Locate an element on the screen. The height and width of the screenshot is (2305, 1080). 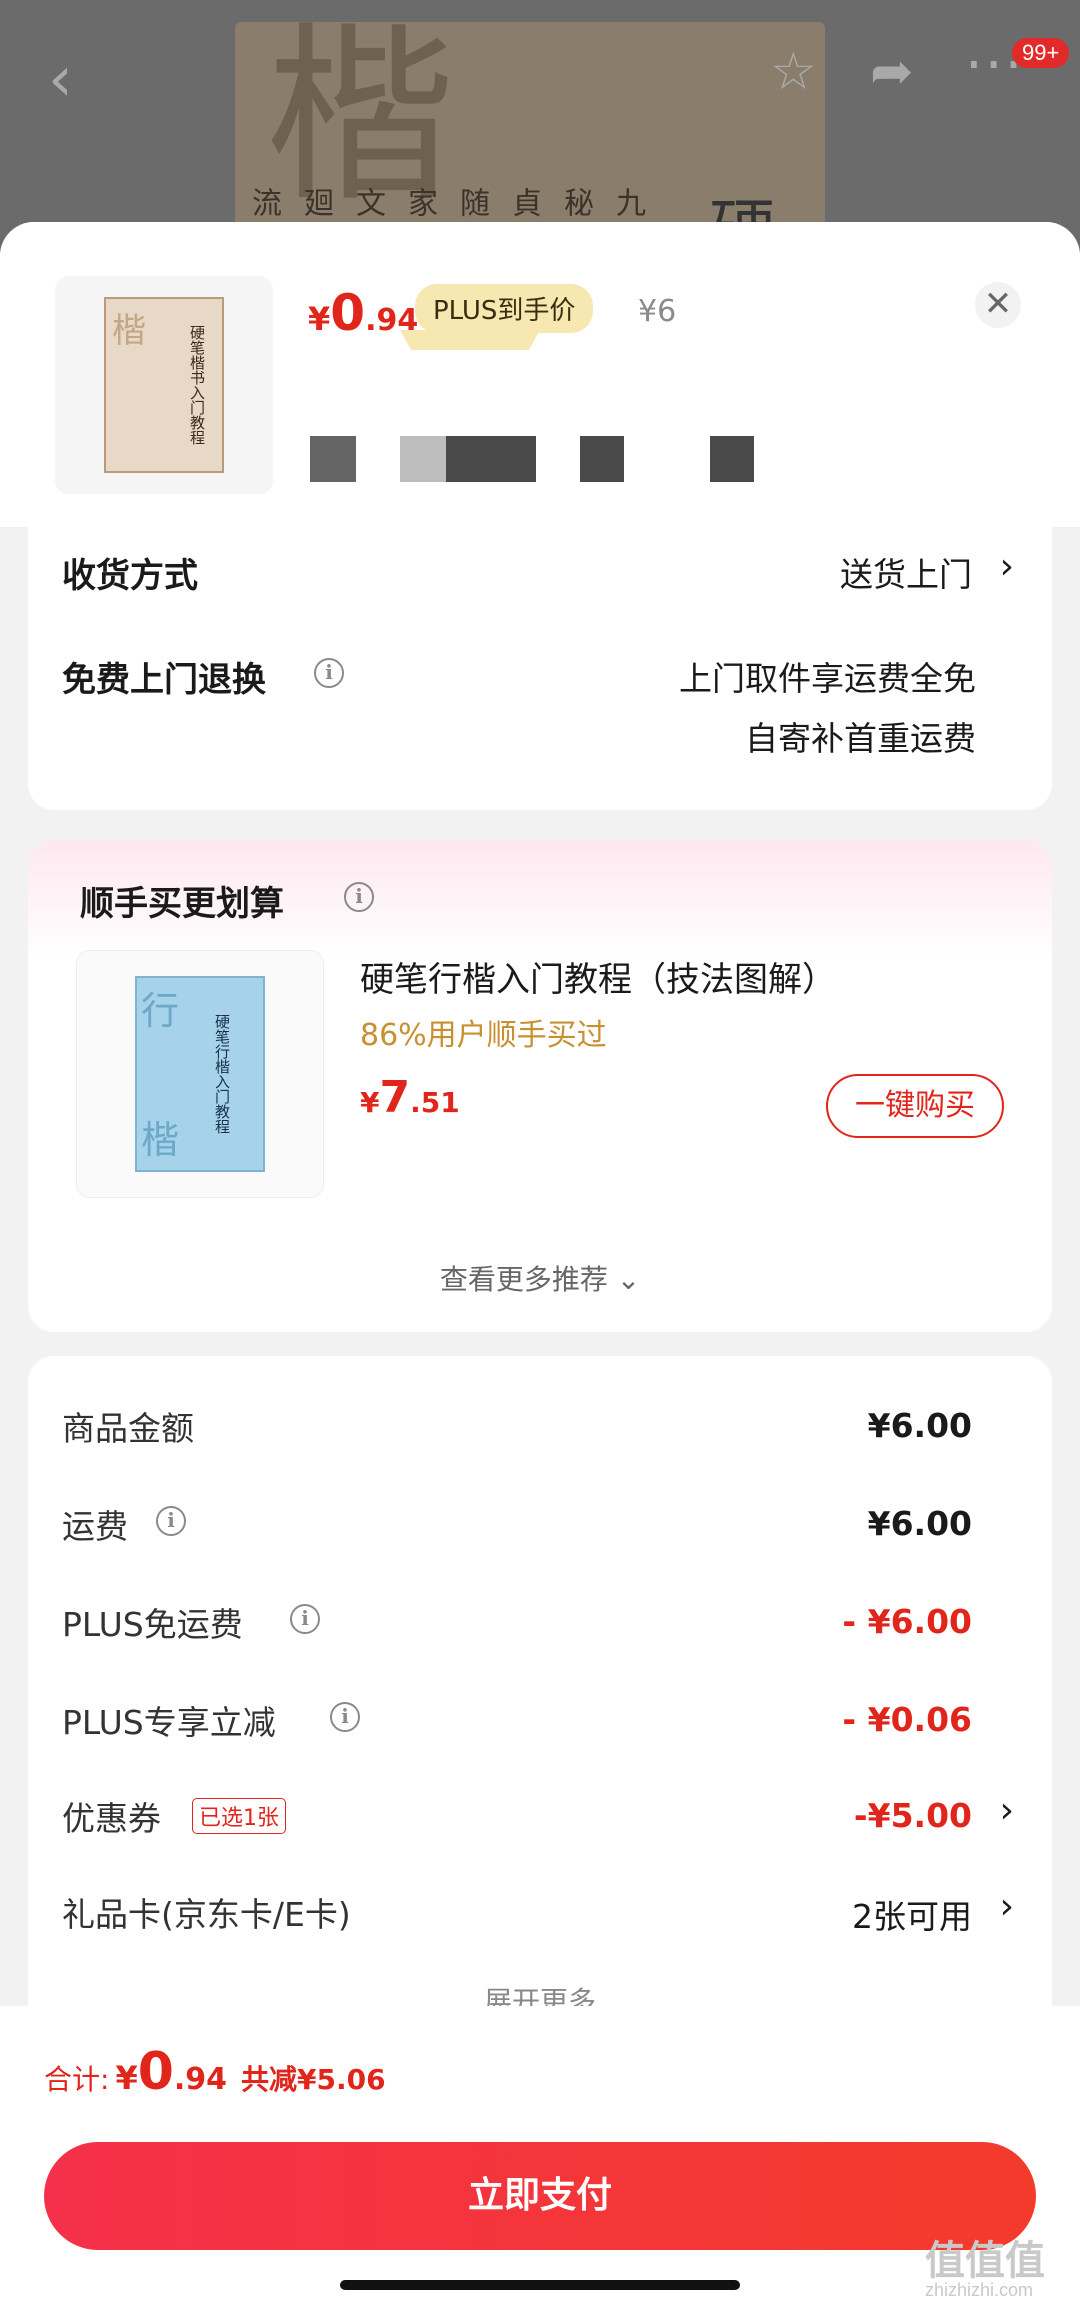
summary-label-coupon: 优惠券 is located at coordinates (111, 1818).